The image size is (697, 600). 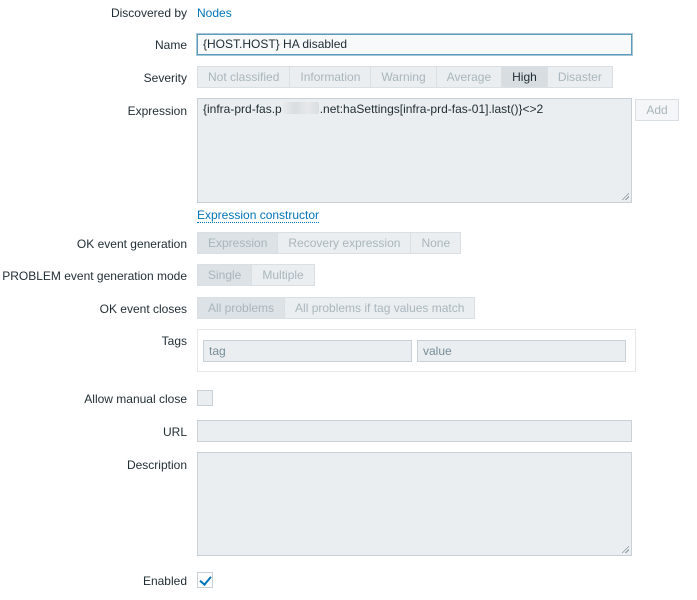 I want to click on tag-value-input: value, so click(x=521, y=351).